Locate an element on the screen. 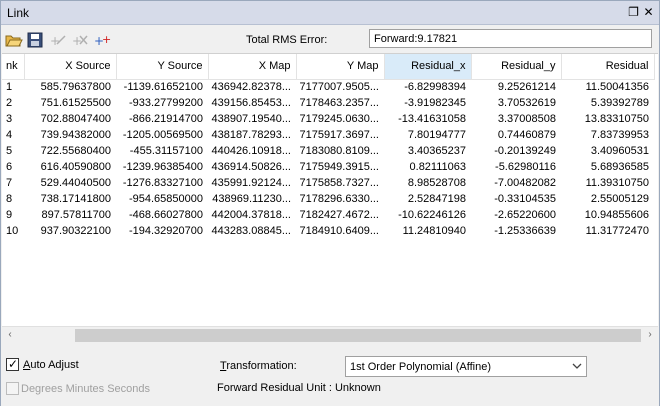 The width and height of the screenshot is (660, 406). check-icon: ✓ is located at coordinates (13, 364).